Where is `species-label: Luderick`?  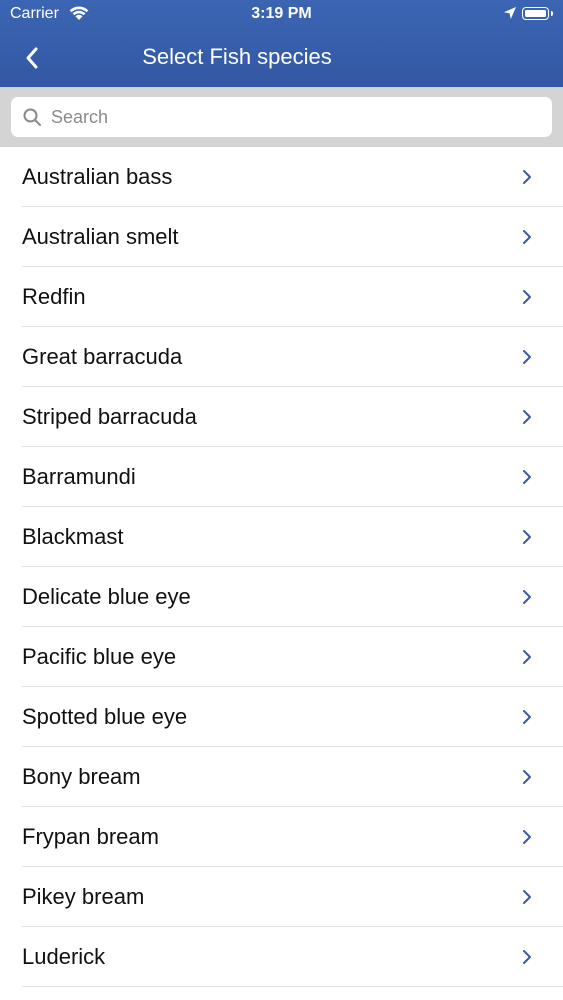 species-label: Luderick is located at coordinates (64, 956).